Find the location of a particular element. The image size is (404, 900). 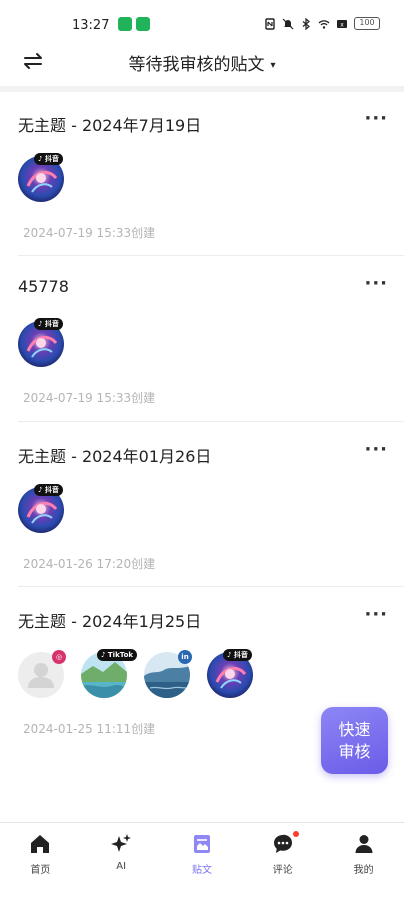

nav-label-posts: 贴文 is located at coordinates (201, 870).